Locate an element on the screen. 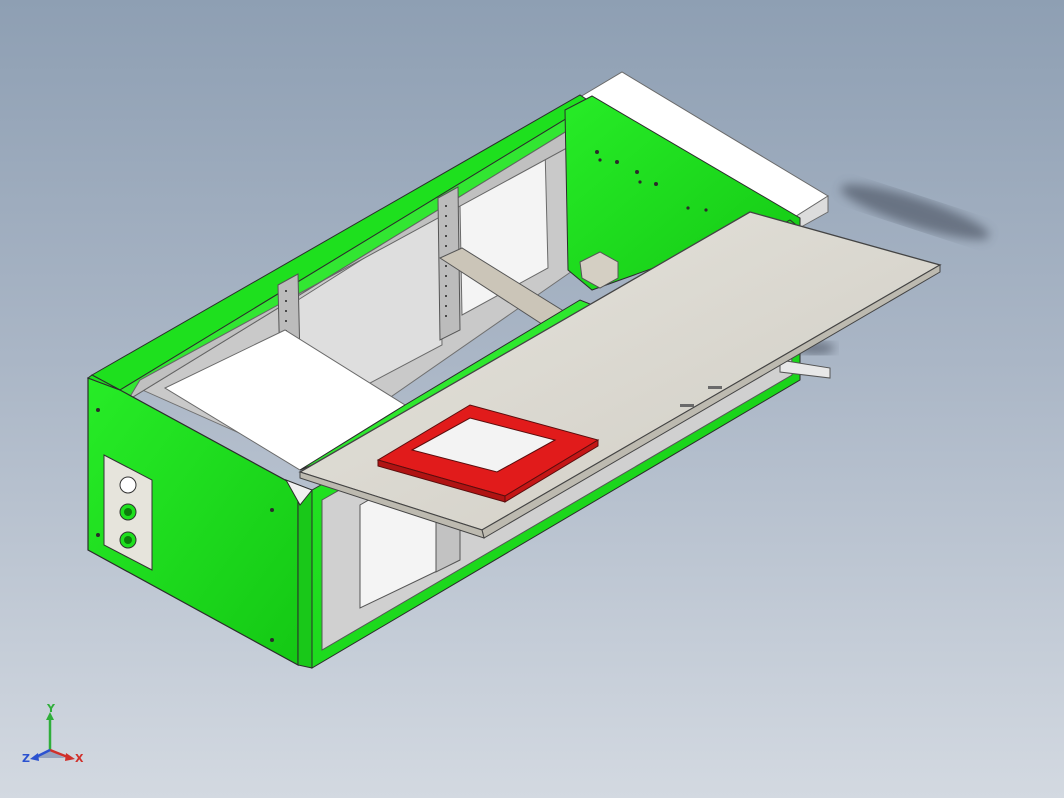 Image resolution: width=1064 pixels, height=798 pixels. z-axis-label: Z is located at coordinates (26, 758).